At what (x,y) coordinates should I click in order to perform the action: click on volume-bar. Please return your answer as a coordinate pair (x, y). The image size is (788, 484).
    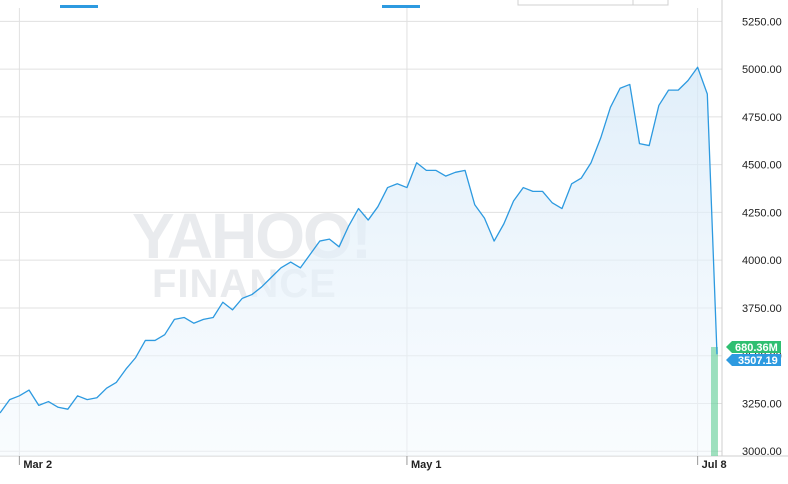
    Looking at the image, I should click on (714, 401).